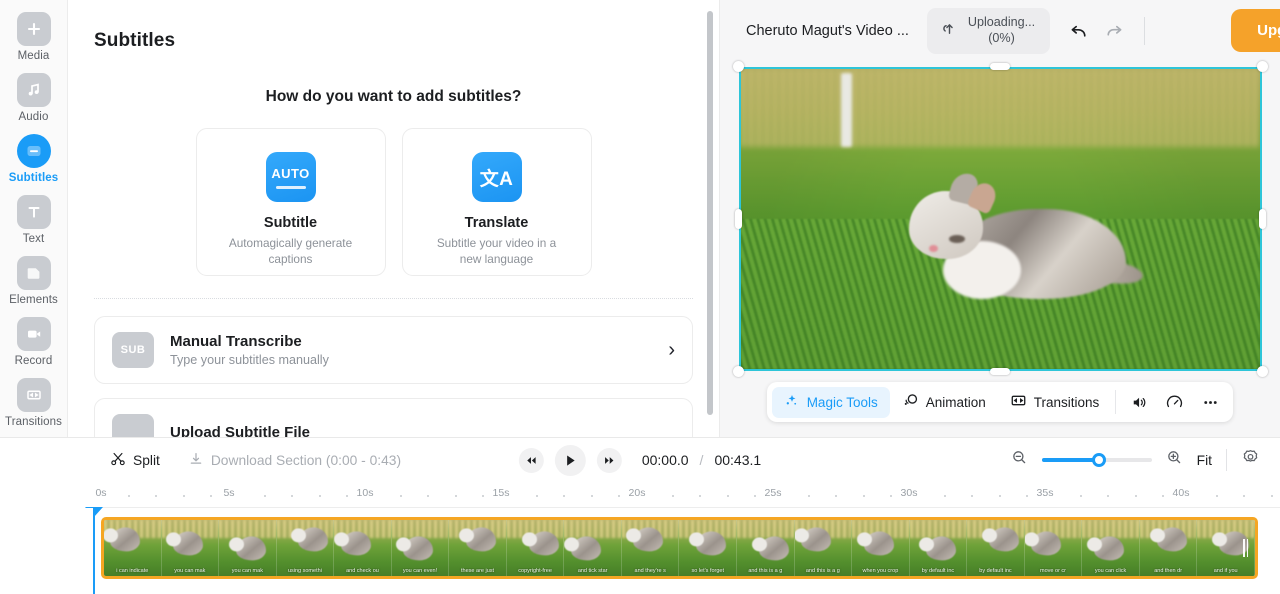  I want to click on resize-handle-top-right, so click(1262, 66).